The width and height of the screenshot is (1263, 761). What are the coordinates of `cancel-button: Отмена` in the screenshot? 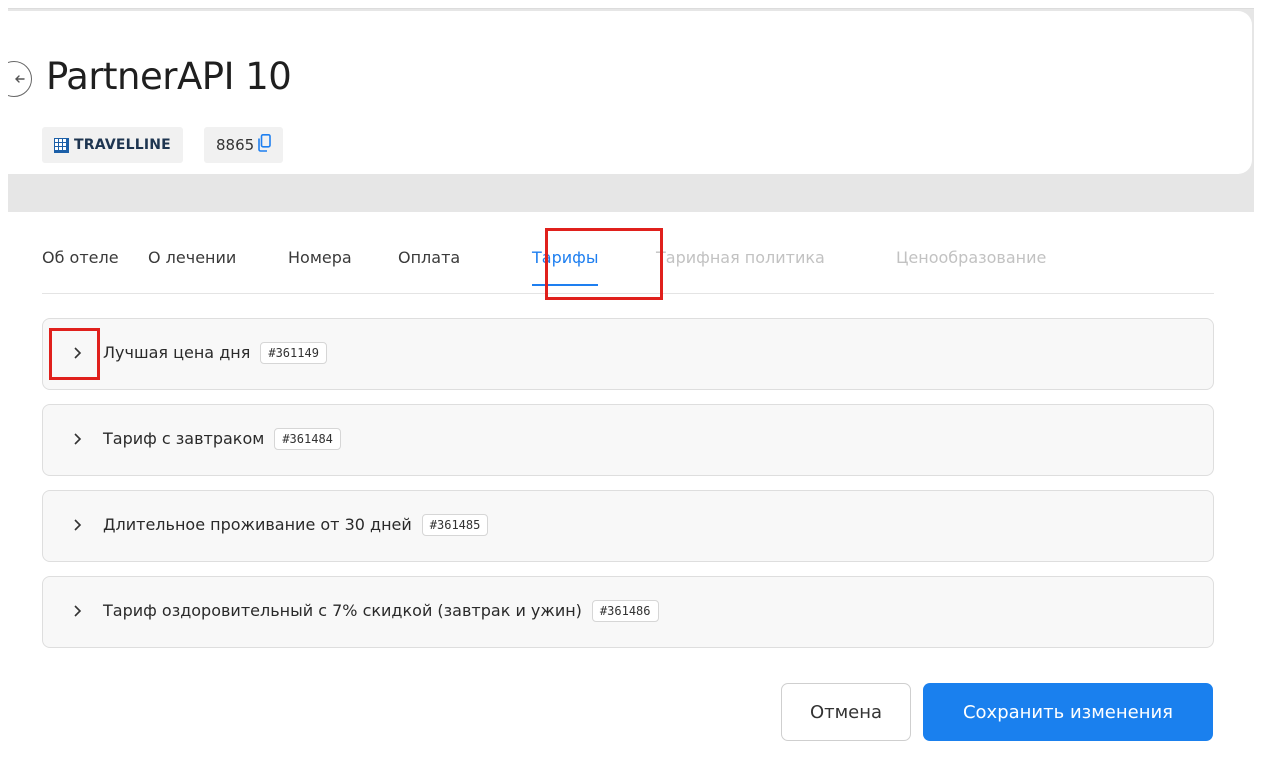 It's located at (846, 712).